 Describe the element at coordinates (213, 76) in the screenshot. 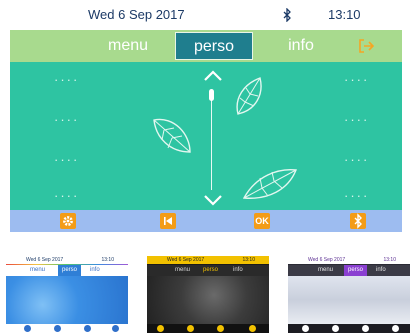

I see `scroll-up-icon` at that location.